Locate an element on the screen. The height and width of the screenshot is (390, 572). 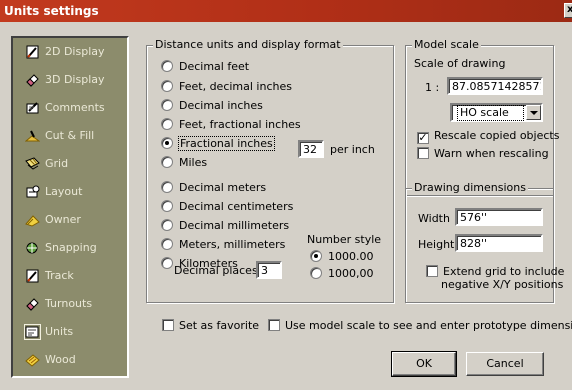
scale-of-drawing-label: Scale of drawing is located at coordinates (460, 63).